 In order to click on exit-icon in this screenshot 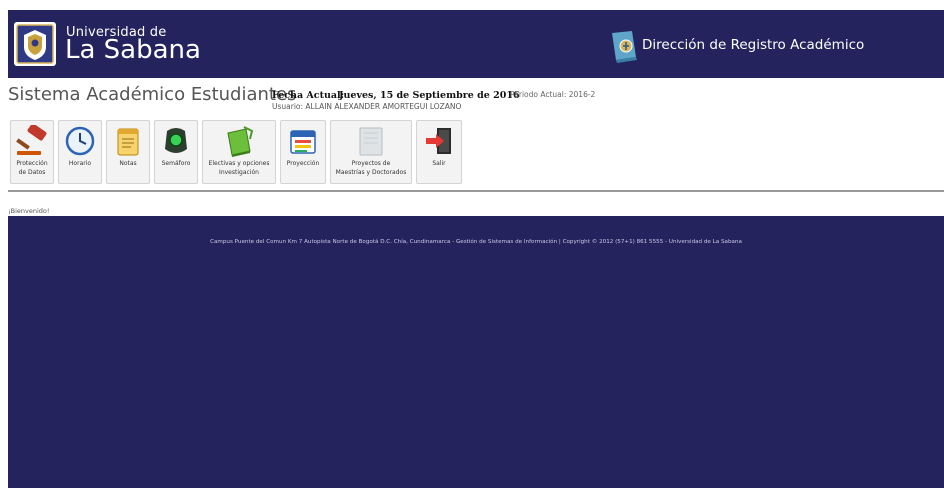, I will do `click(438, 141)`.